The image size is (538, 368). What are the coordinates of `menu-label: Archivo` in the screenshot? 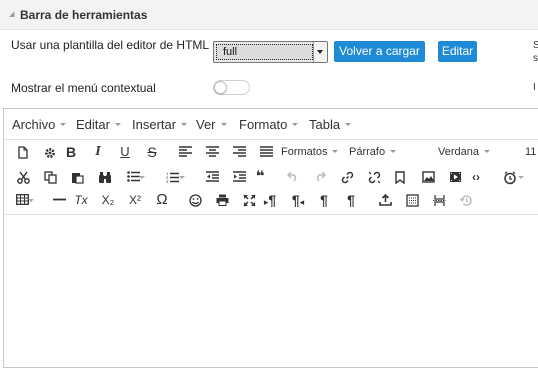 It's located at (34, 124).